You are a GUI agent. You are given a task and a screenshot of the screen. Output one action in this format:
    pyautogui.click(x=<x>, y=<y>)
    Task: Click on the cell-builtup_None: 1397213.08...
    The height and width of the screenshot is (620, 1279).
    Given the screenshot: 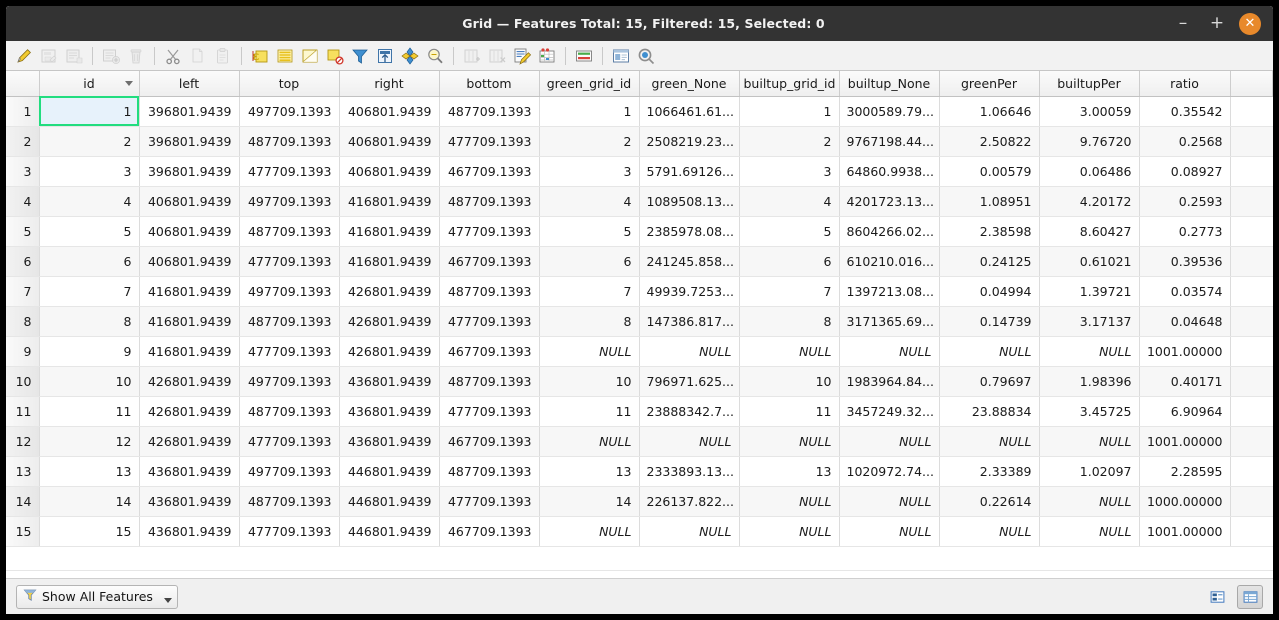 What is the action you would take?
    pyautogui.click(x=889, y=291)
    